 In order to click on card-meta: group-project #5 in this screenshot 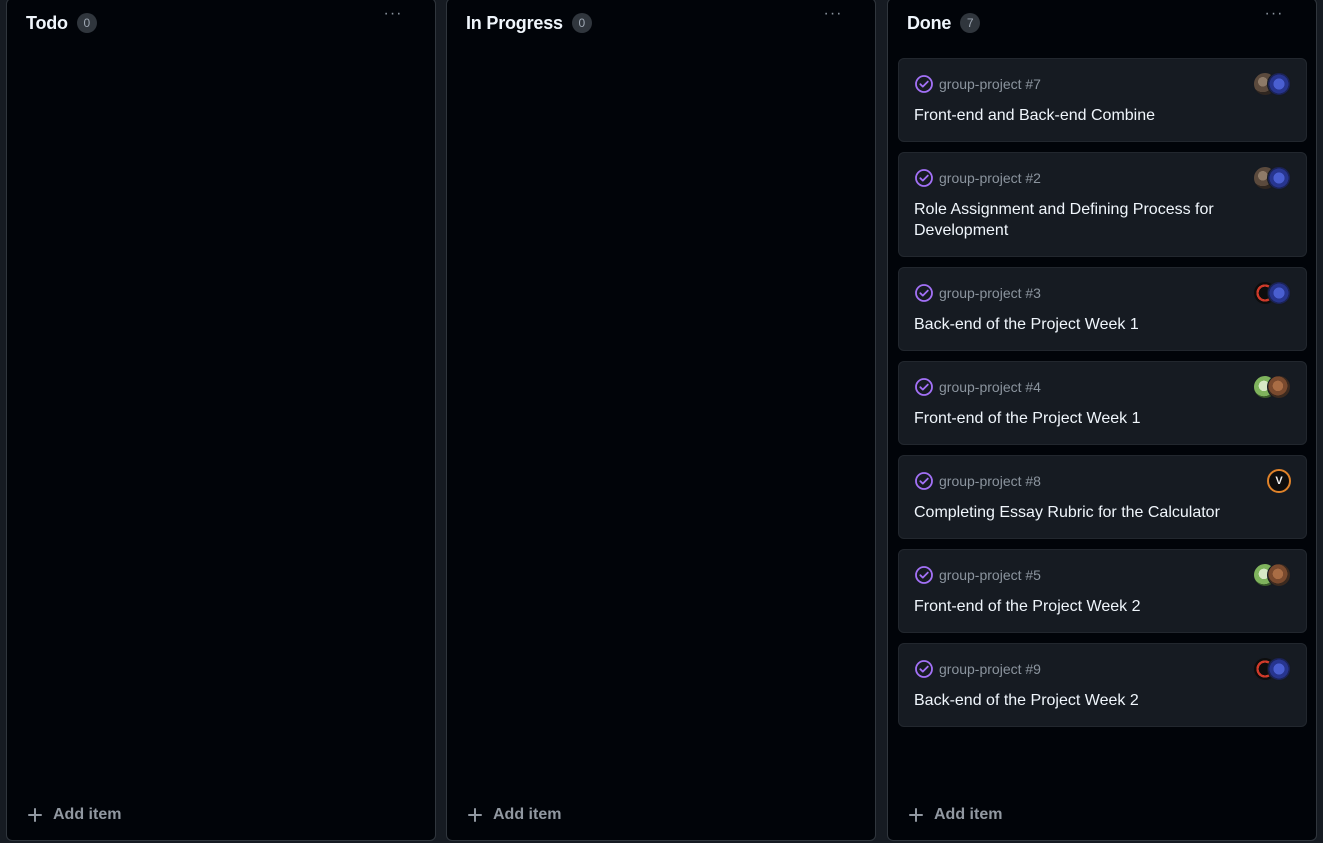, I will do `click(977, 575)`.